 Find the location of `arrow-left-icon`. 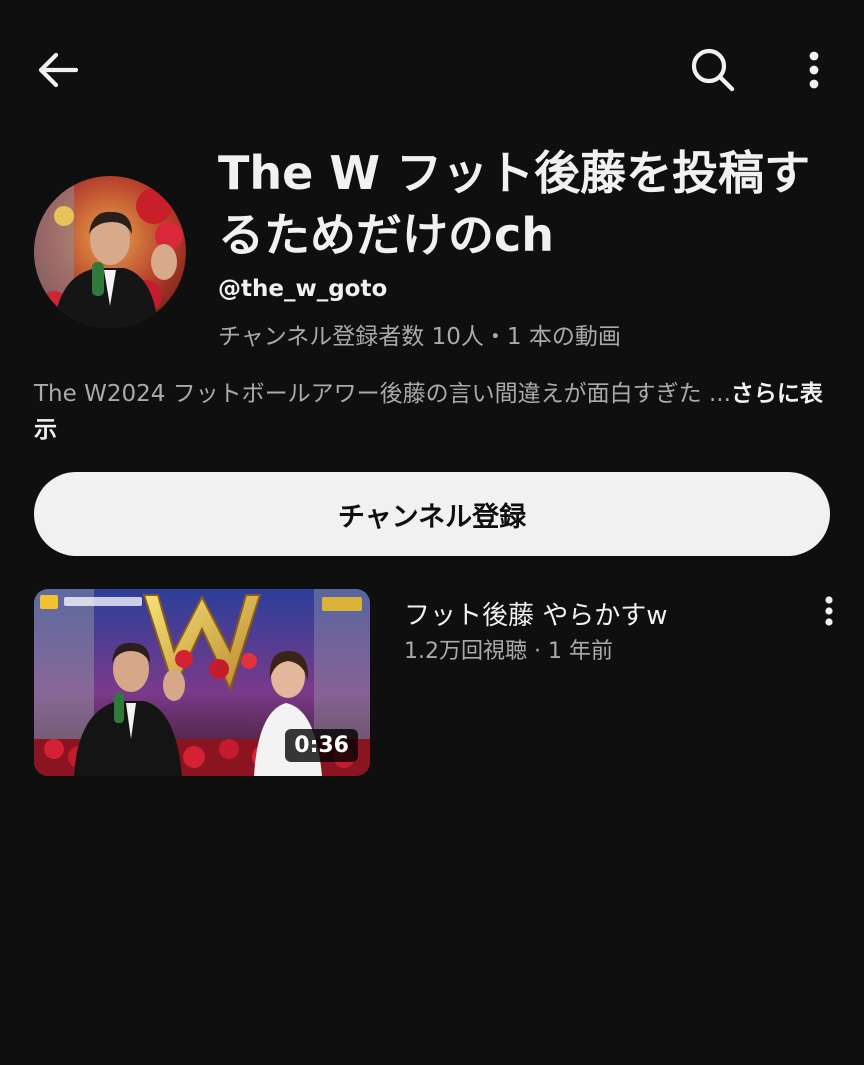

arrow-left-icon is located at coordinates (58, 70).